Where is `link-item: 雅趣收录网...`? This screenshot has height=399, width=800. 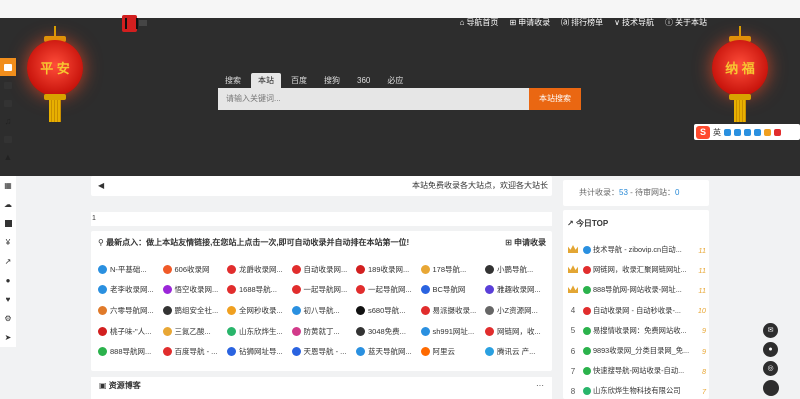 link-item: 雅趣收录网... is located at coordinates (517, 290).